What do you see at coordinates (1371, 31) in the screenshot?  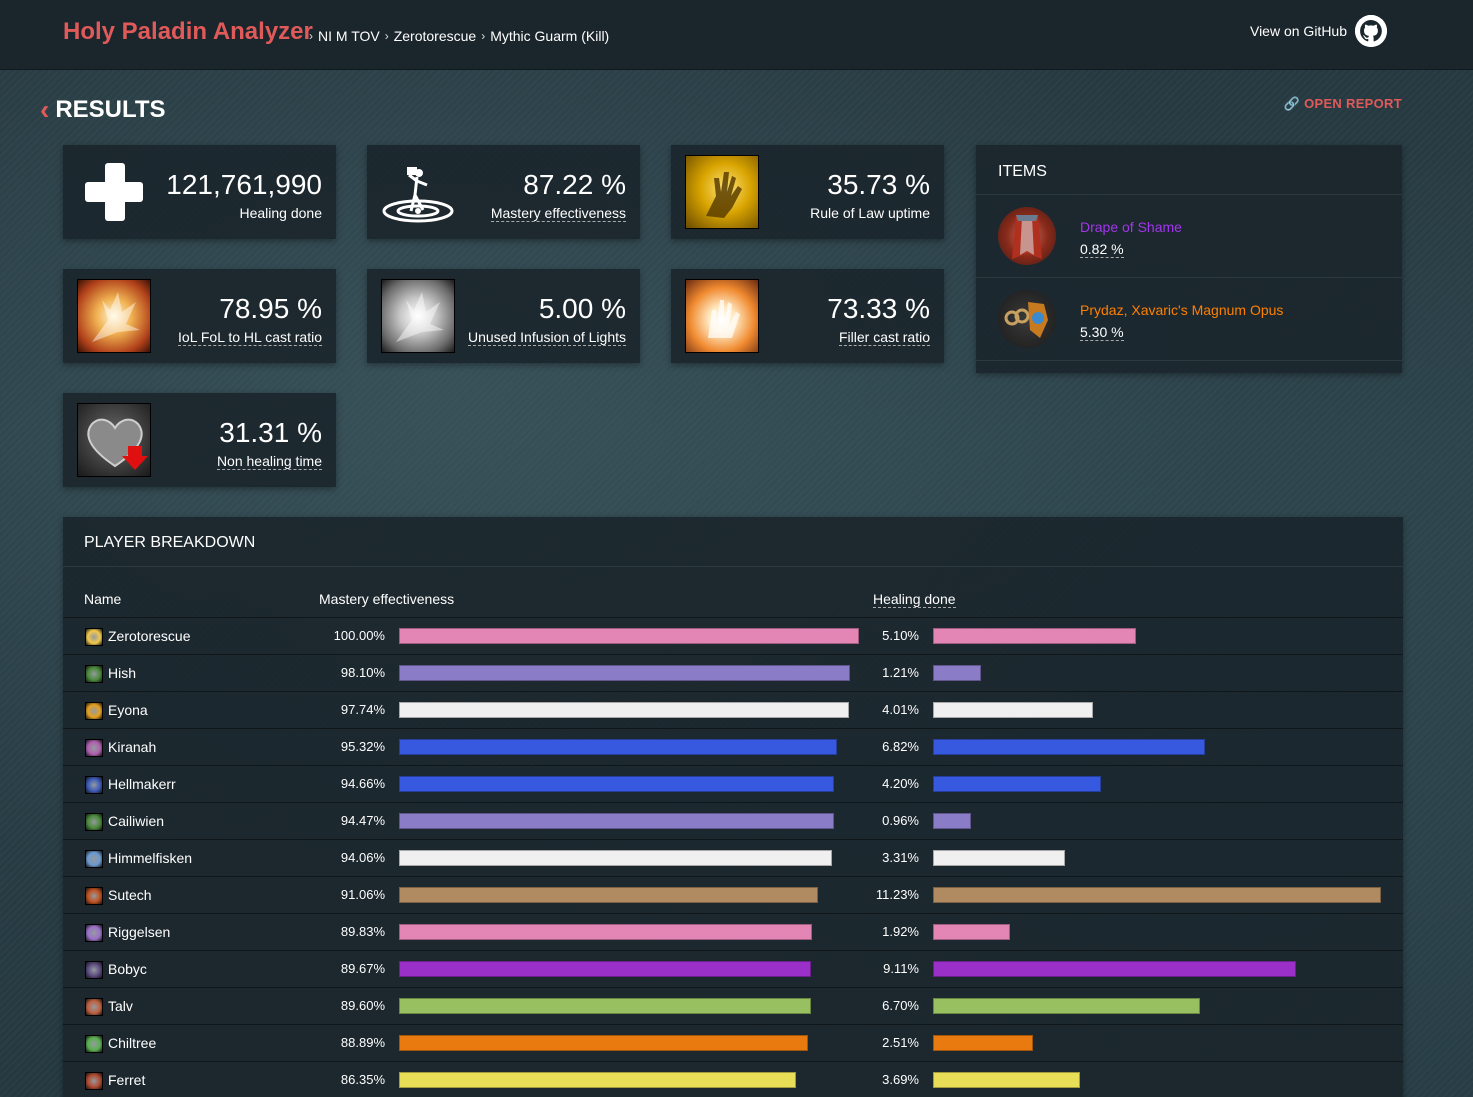 I see `github-icon` at bounding box center [1371, 31].